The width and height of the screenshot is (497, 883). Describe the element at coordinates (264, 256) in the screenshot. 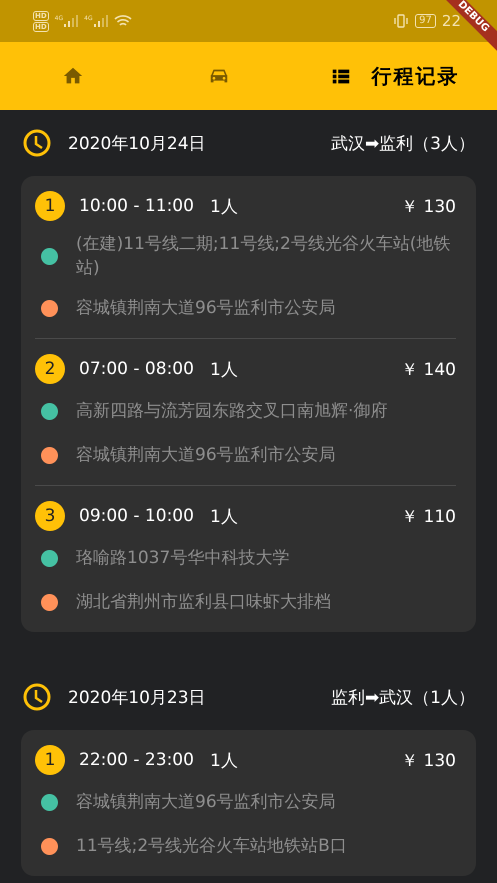

I see `stop-address: (在建)11号线二期;11号线;2号线光谷火车站(地铁站)` at that location.